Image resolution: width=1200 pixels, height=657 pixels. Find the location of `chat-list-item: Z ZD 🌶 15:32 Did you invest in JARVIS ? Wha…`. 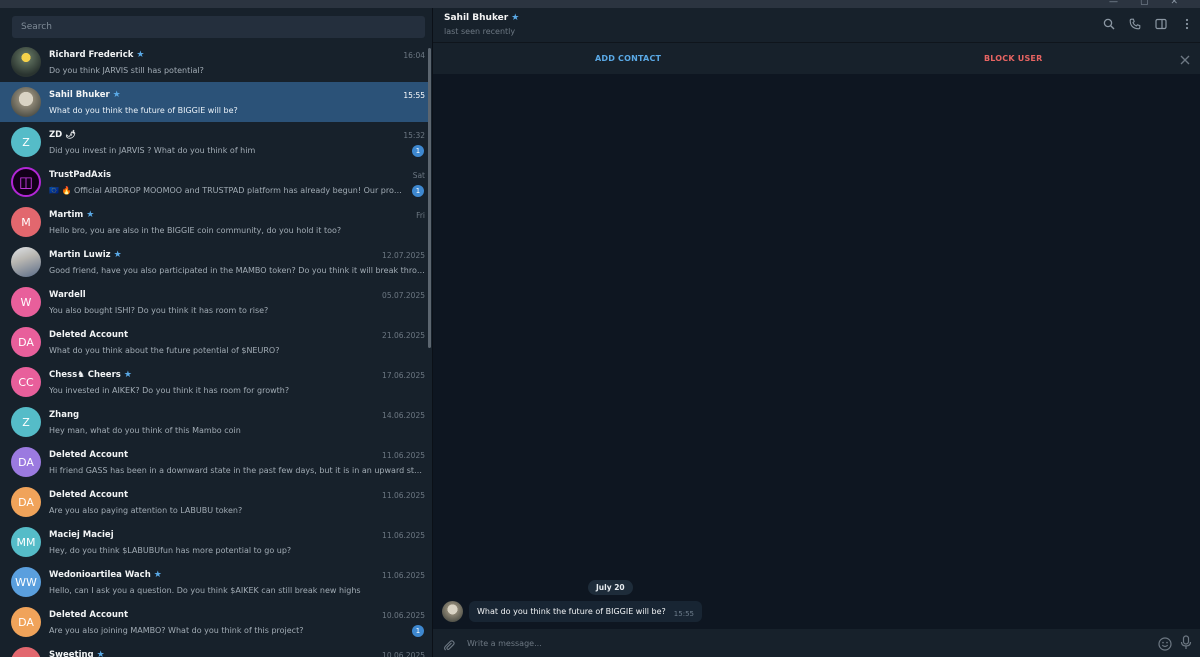

chat-list-item: Z ZD 🌶 15:32 Did you invest in JARVIS ? Wha… is located at coordinates (215, 142).